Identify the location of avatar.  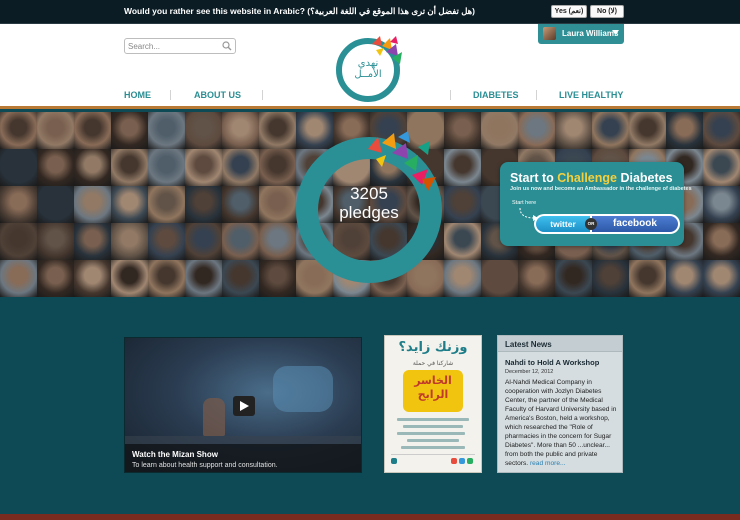
(549, 33).